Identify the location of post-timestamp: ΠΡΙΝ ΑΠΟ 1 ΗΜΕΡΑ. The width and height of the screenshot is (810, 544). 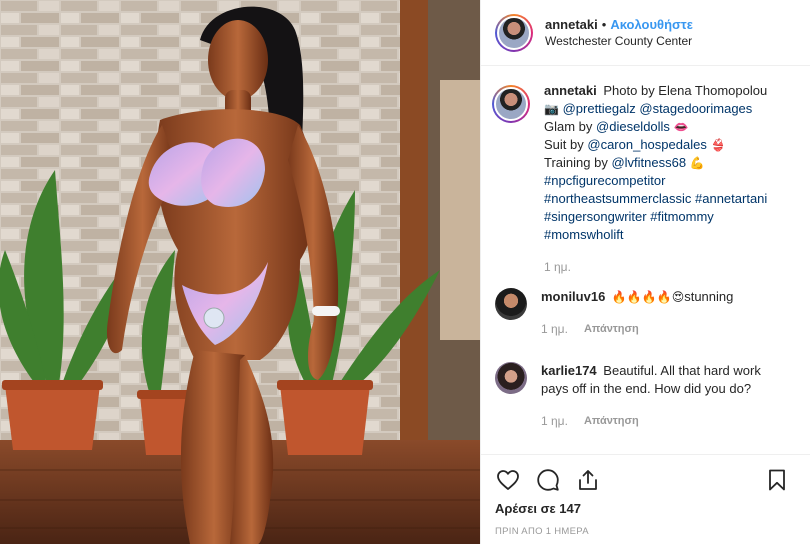
(645, 531).